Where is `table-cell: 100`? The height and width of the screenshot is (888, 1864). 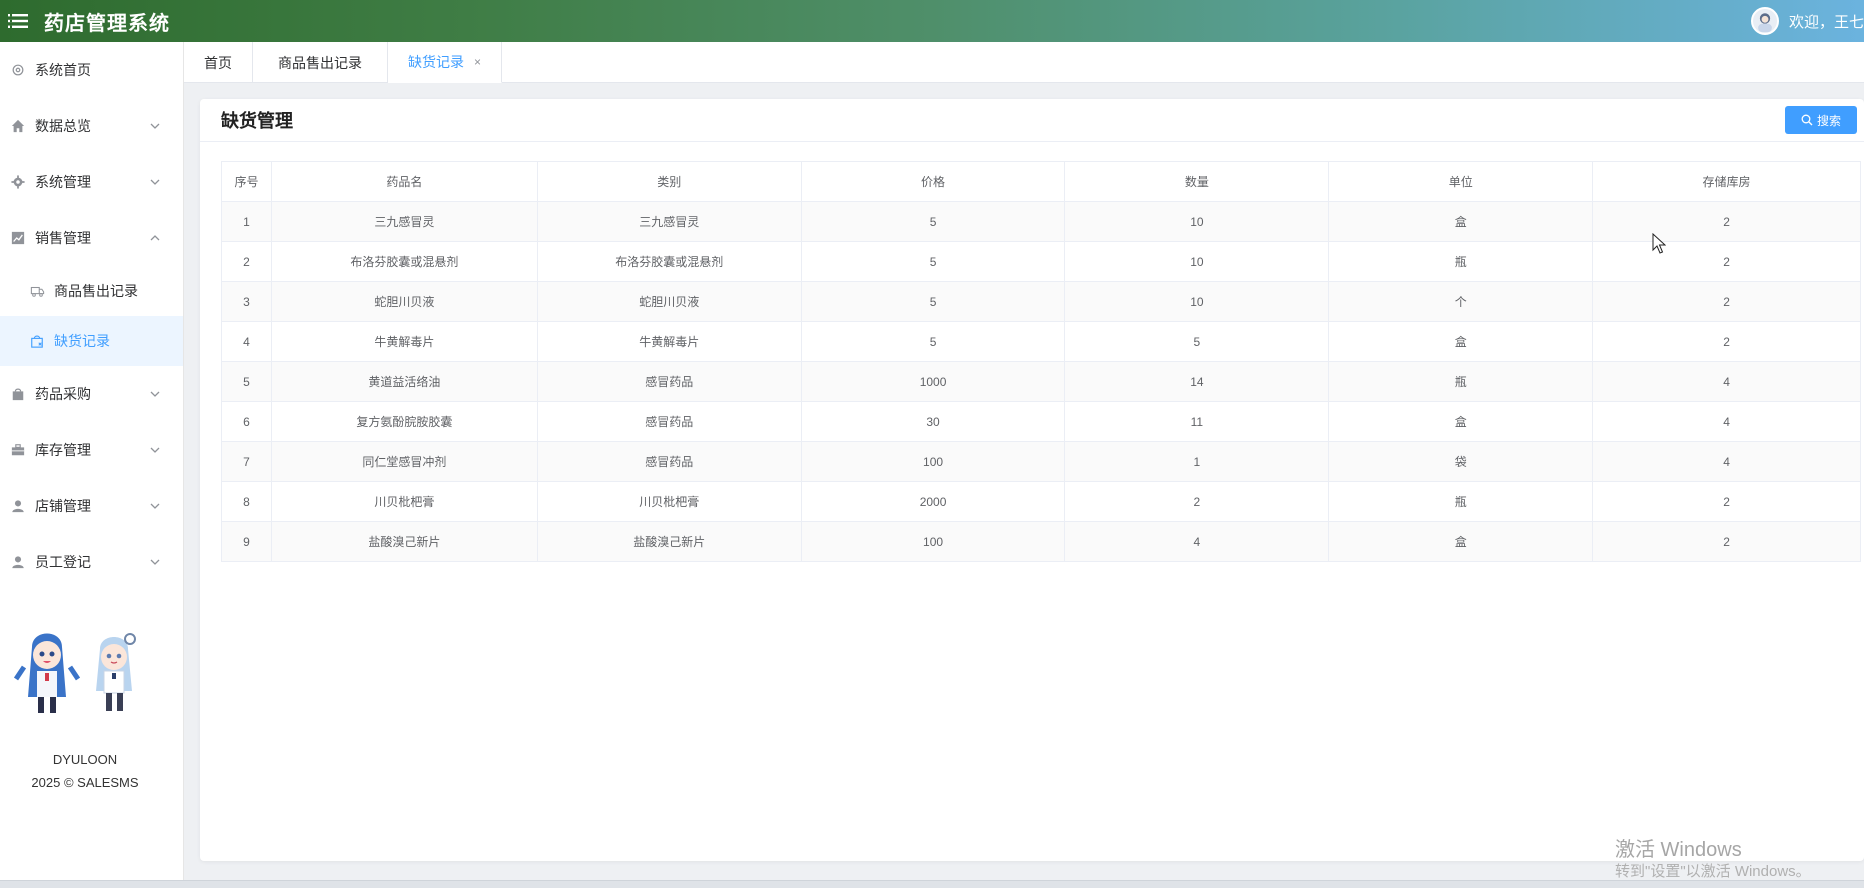 table-cell: 100 is located at coordinates (933, 541).